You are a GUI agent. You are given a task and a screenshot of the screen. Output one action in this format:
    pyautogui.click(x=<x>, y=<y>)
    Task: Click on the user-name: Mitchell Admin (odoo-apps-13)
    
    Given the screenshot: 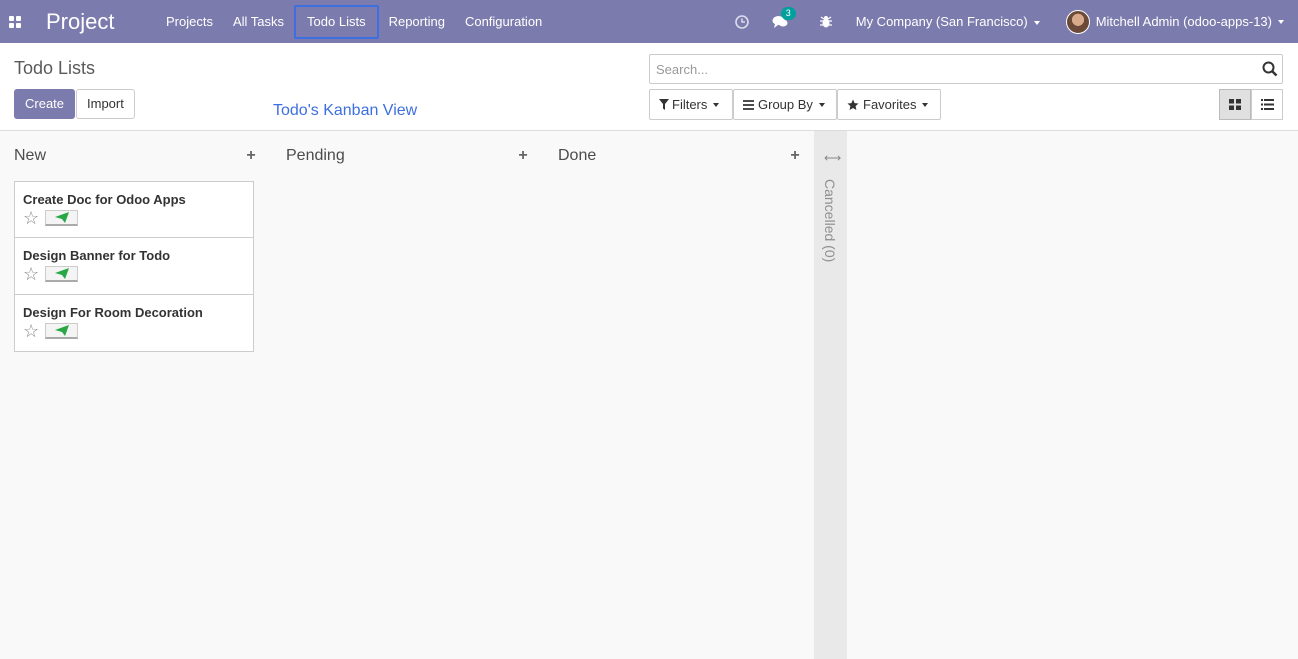 What is the action you would take?
    pyautogui.click(x=1183, y=21)
    